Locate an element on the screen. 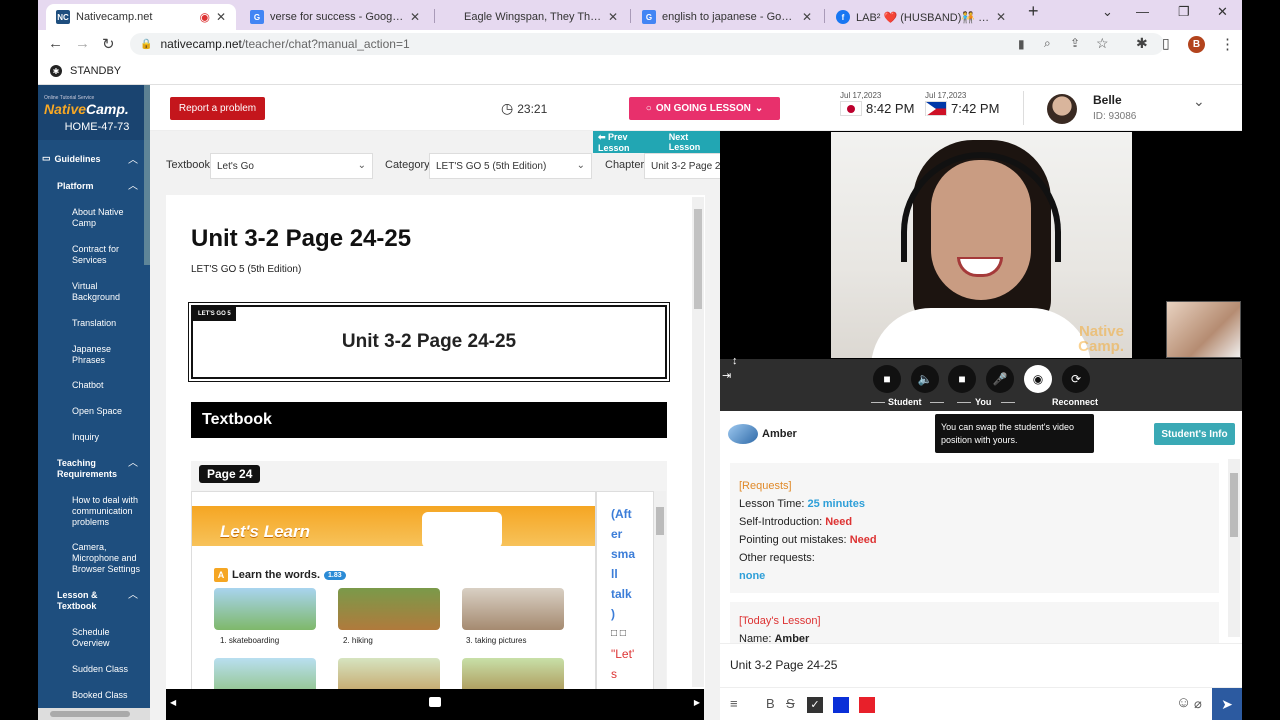  lock-icon: 🔒 is located at coordinates (146, 44).